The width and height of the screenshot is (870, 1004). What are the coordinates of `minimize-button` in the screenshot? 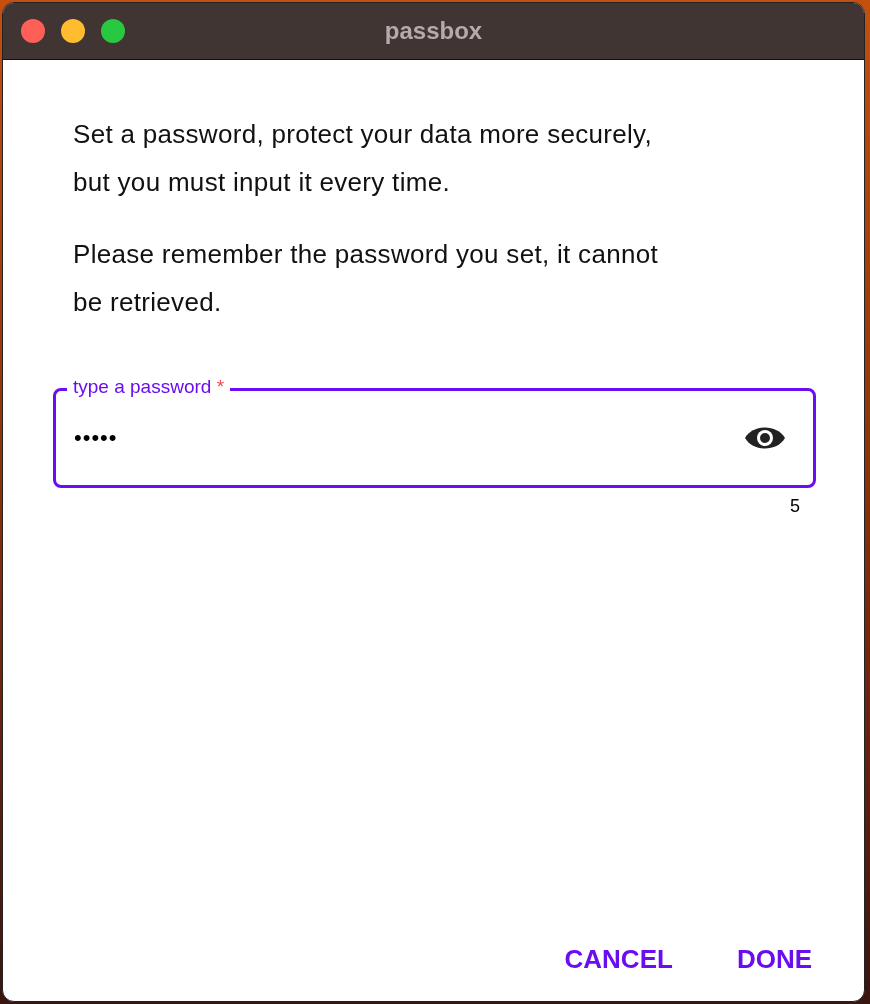 It's located at (73, 31).